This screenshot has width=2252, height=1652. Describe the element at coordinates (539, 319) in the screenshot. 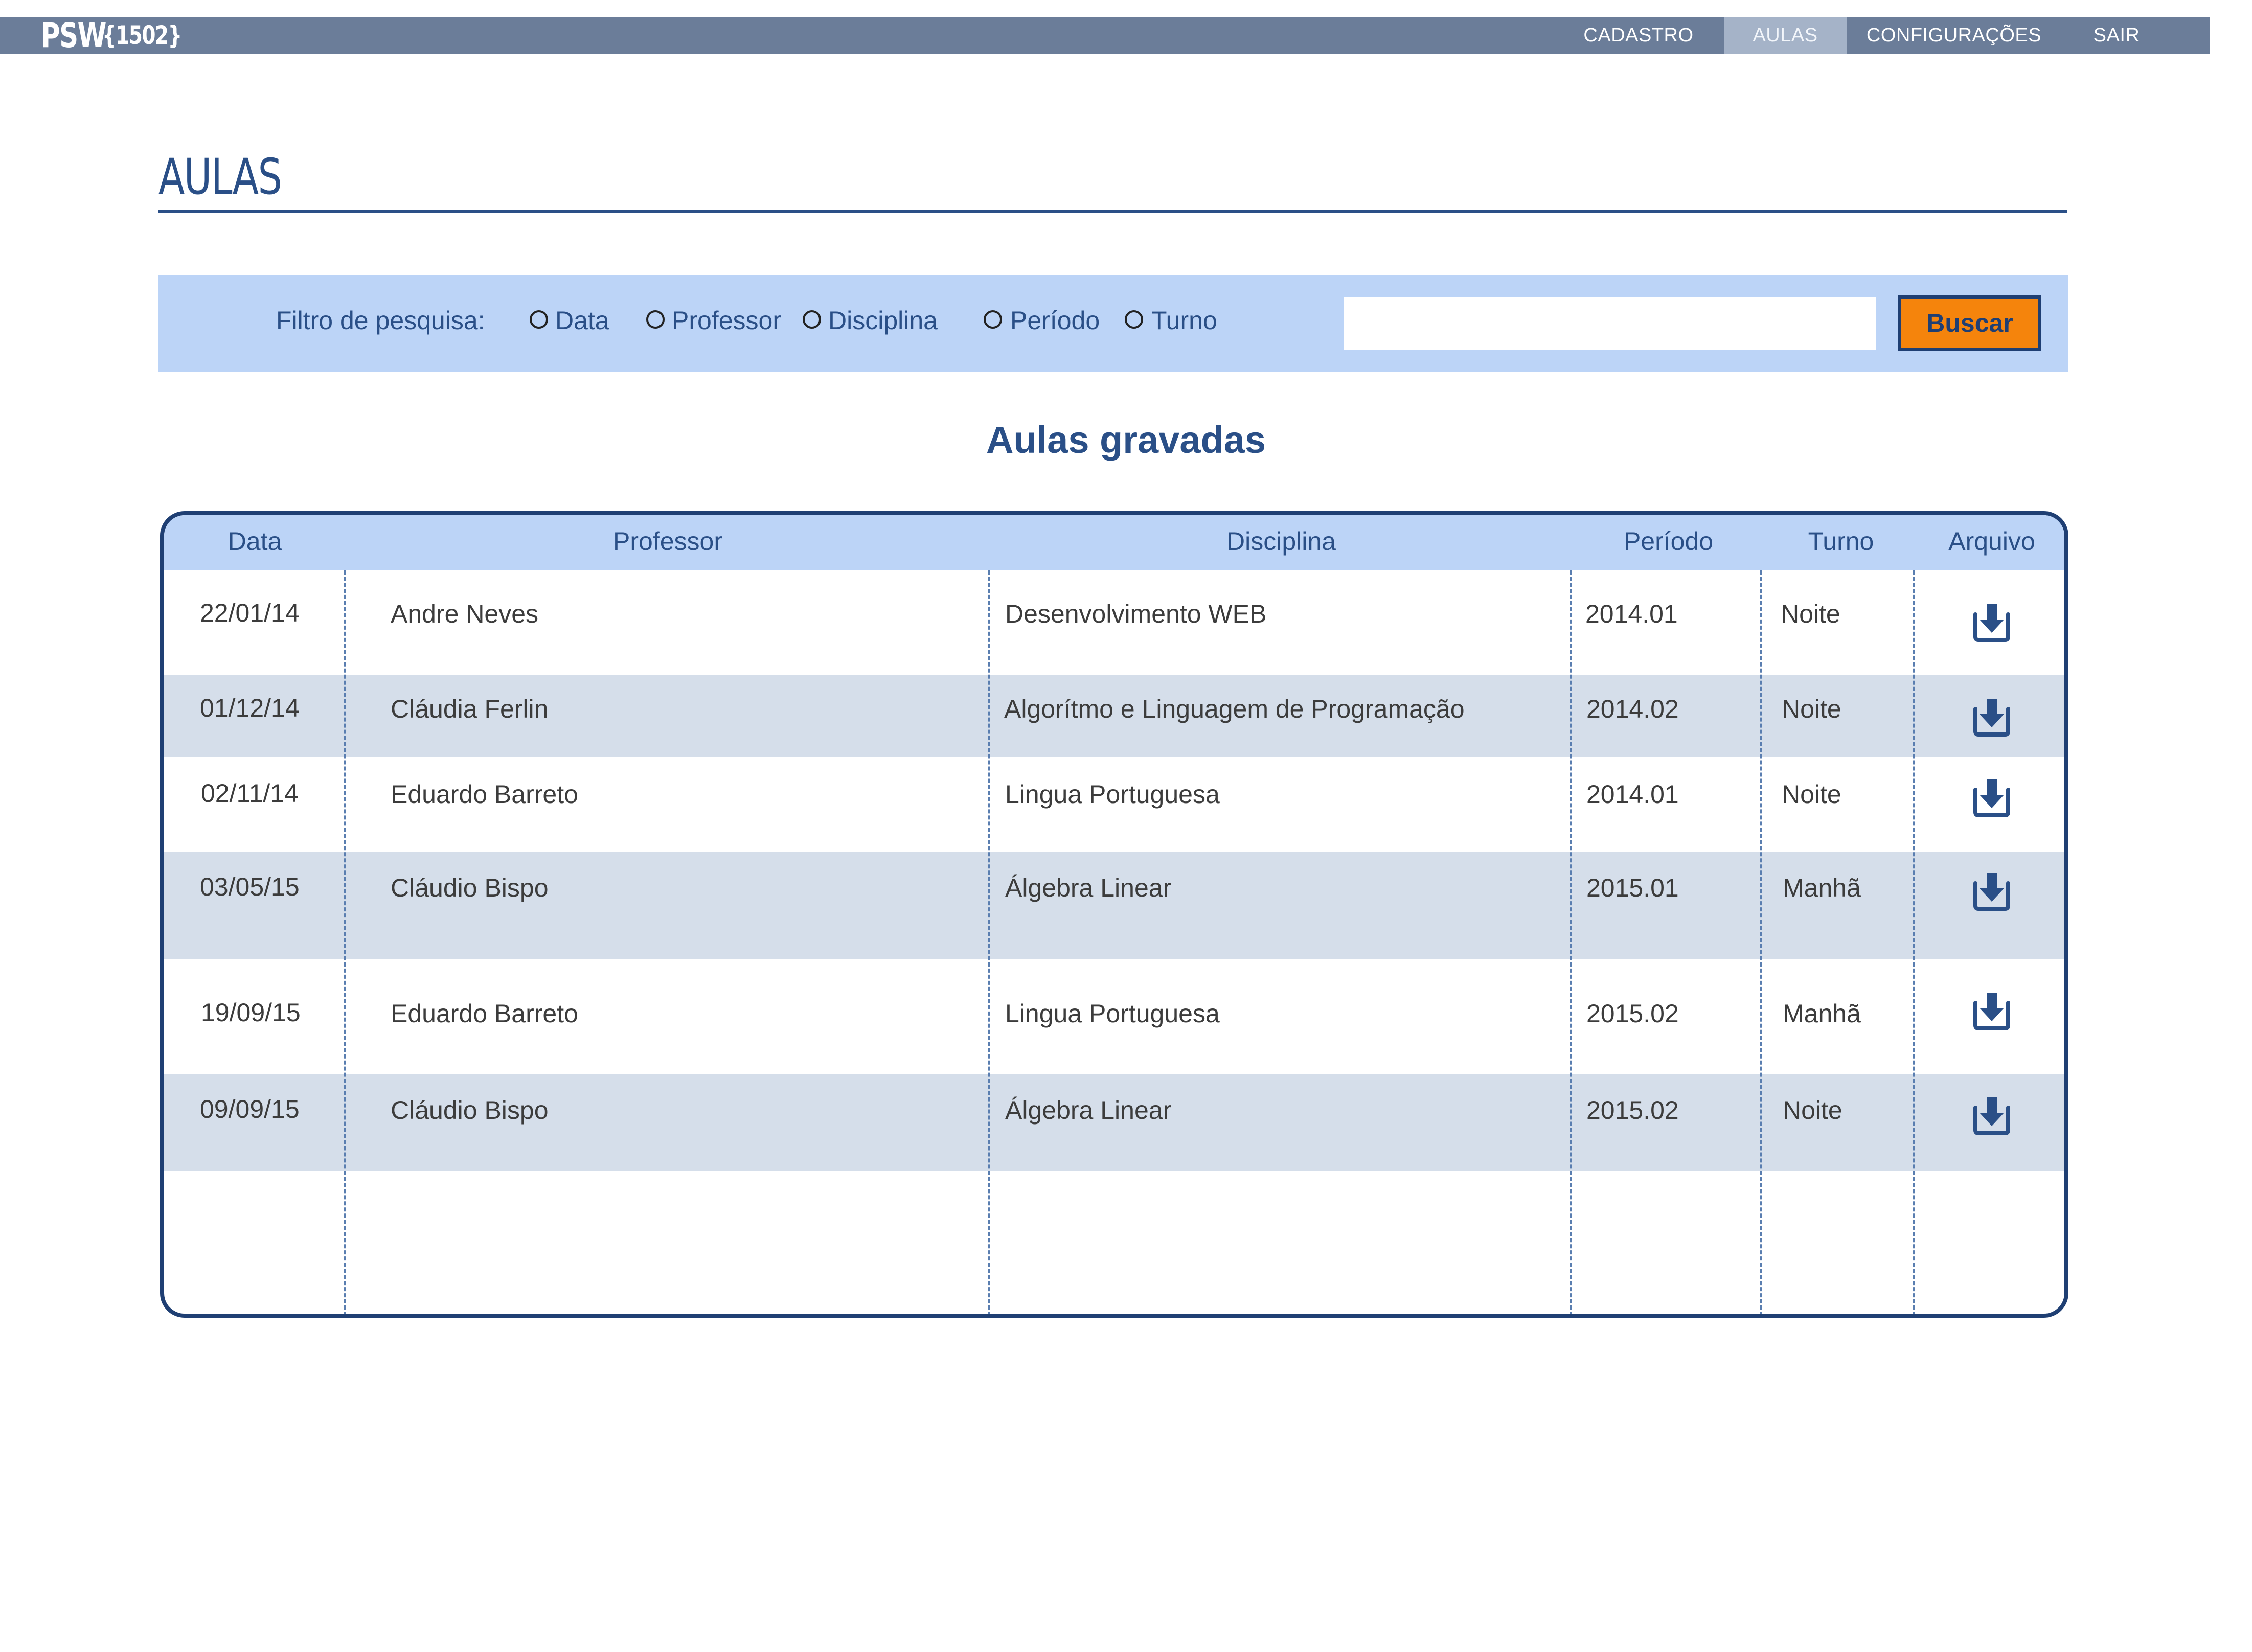

I see `radio-data` at that location.